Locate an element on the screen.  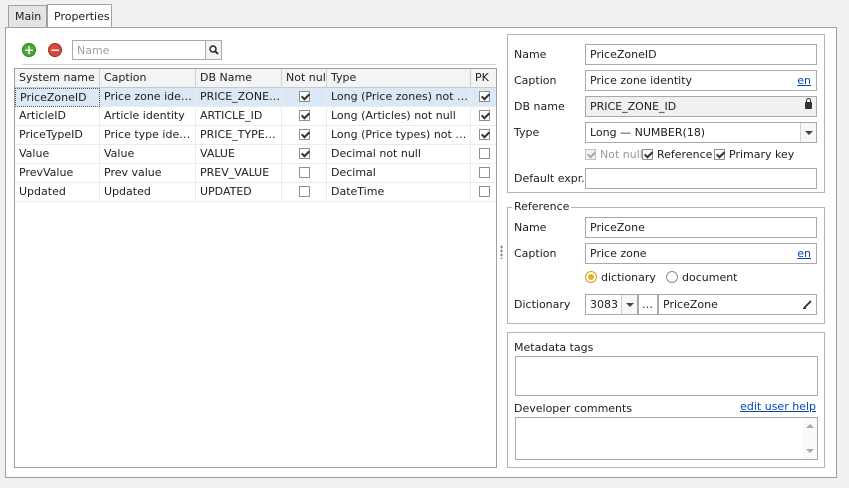
radio-document: document is located at coordinates (702, 277).